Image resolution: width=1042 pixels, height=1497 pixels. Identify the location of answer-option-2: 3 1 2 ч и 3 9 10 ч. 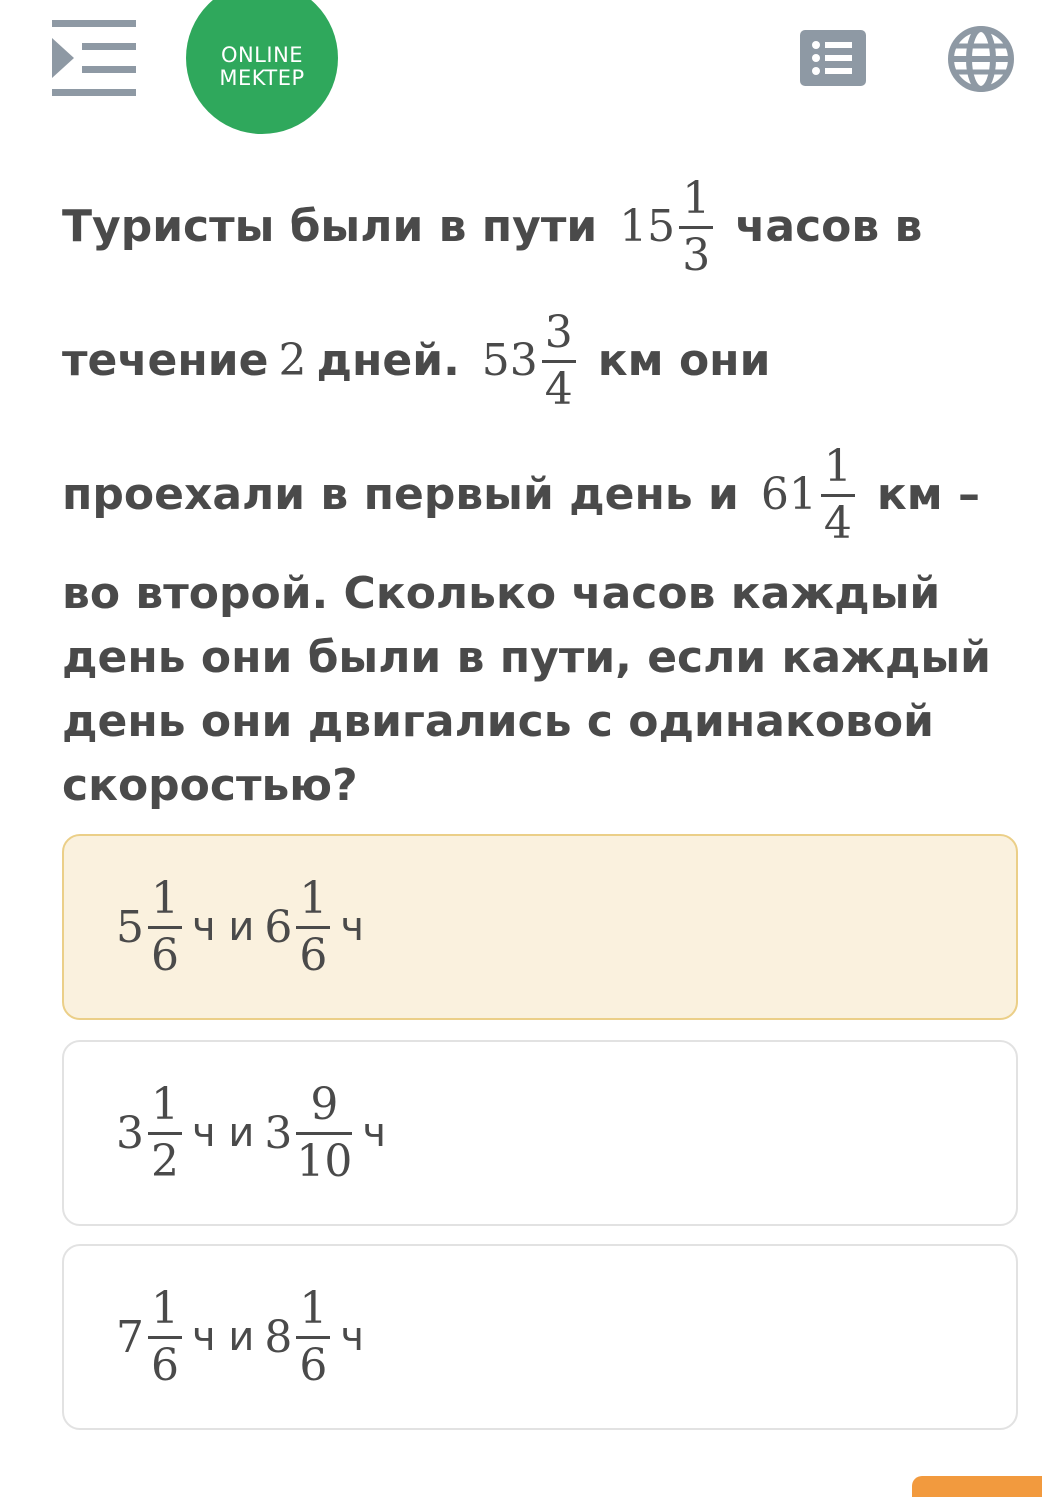
(540, 1133).